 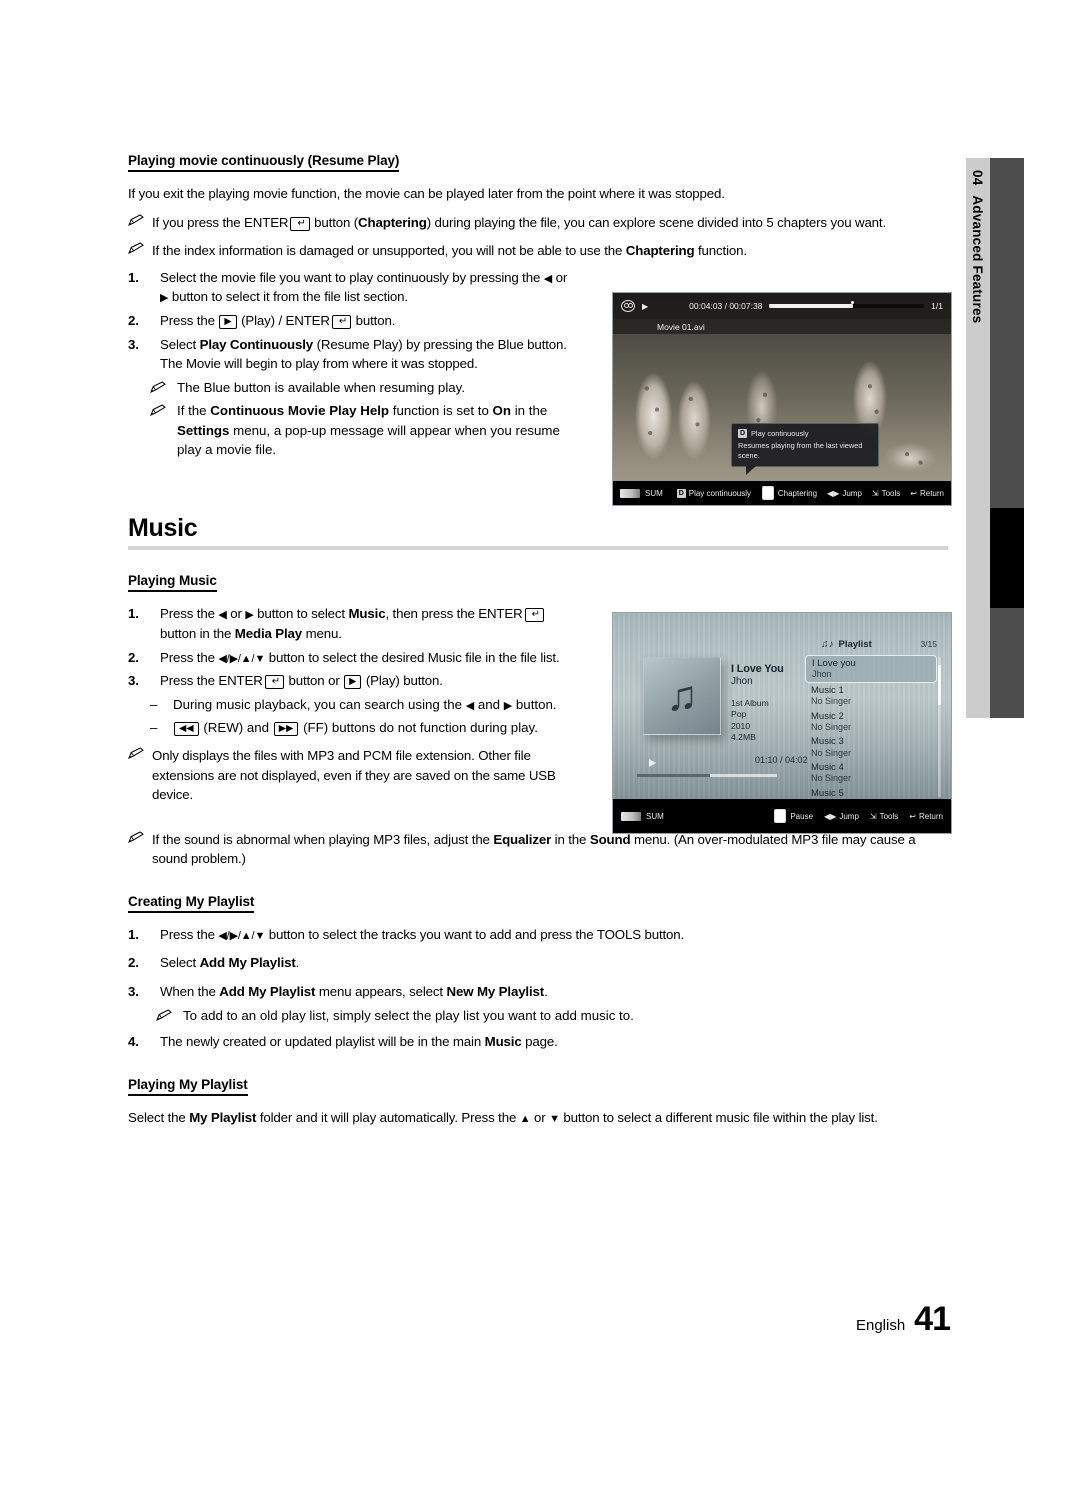 I want to click on section-heading-playing-playlist: Playing My Playlist, so click(x=188, y=1086).